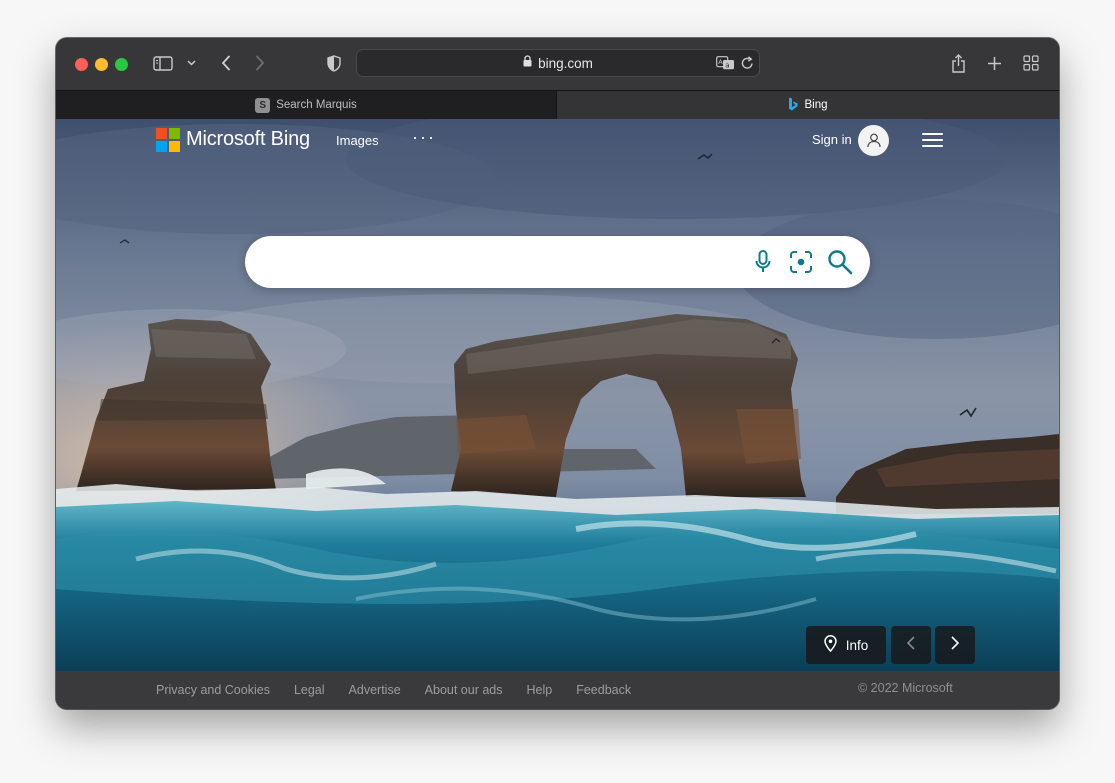  What do you see at coordinates (565, 63) in the screenshot?
I see `address-text: bing.com` at bounding box center [565, 63].